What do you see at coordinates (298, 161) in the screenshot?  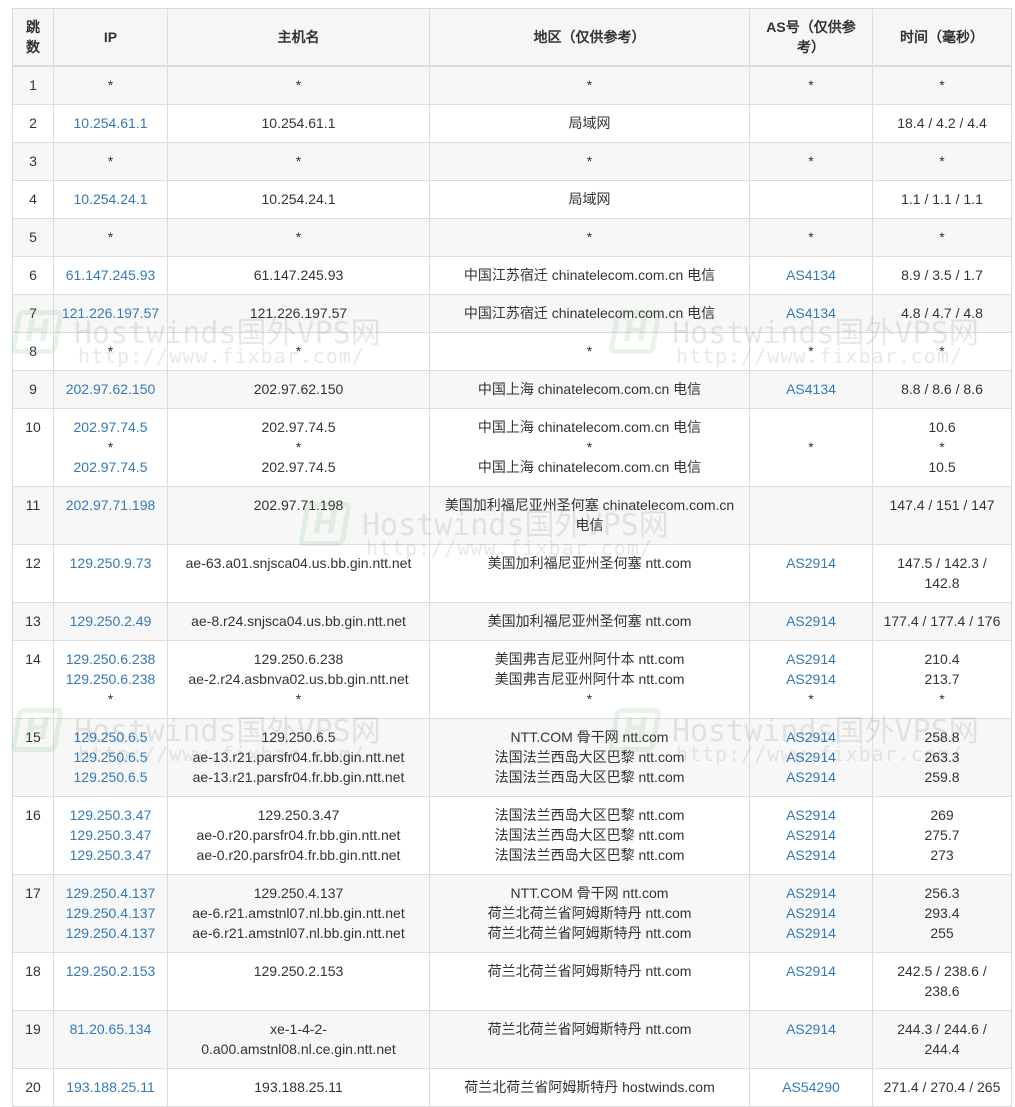 I see `hostname-text: *` at bounding box center [298, 161].